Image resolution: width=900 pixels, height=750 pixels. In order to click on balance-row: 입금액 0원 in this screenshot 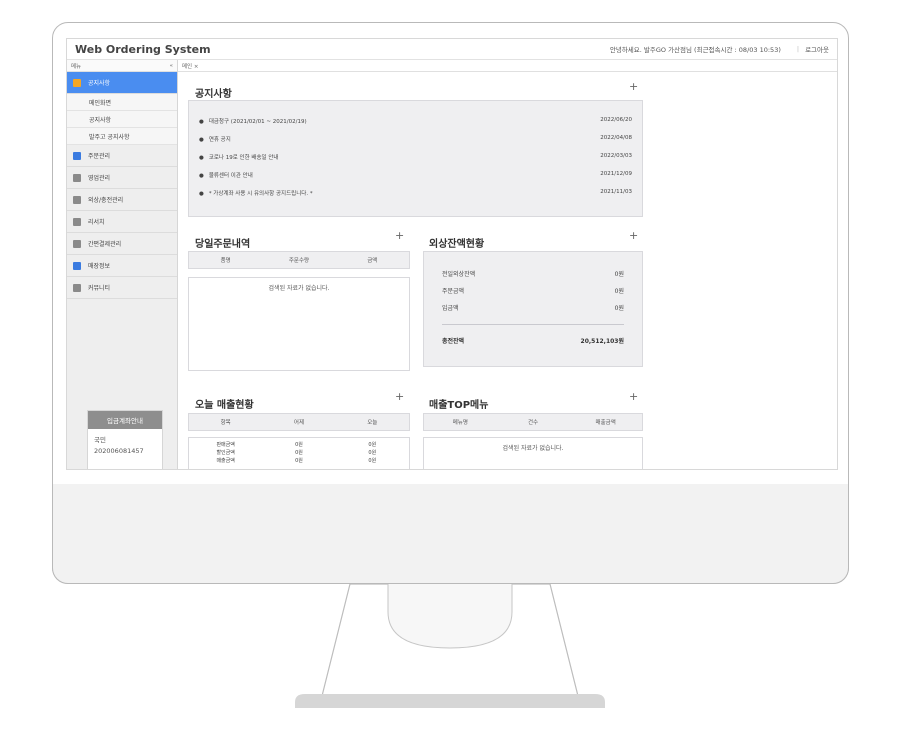, I will do `click(533, 307)`.